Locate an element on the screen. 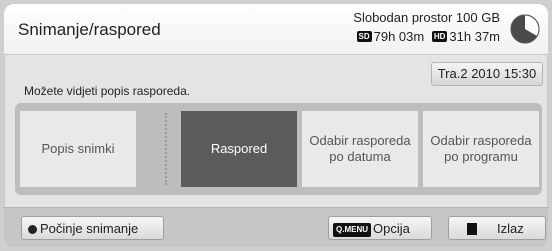 The height and width of the screenshot is (251, 552). description-text: Možete vidjeti popis rasporeda. is located at coordinates (107, 91).